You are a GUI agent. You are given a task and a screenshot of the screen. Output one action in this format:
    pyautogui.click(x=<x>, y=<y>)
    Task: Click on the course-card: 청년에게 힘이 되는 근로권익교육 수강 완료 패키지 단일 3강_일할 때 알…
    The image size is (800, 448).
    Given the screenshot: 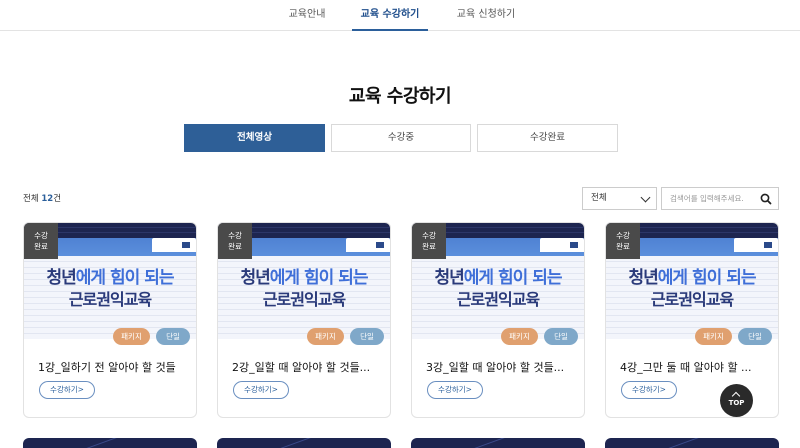 What is the action you would take?
    pyautogui.click(x=498, y=320)
    